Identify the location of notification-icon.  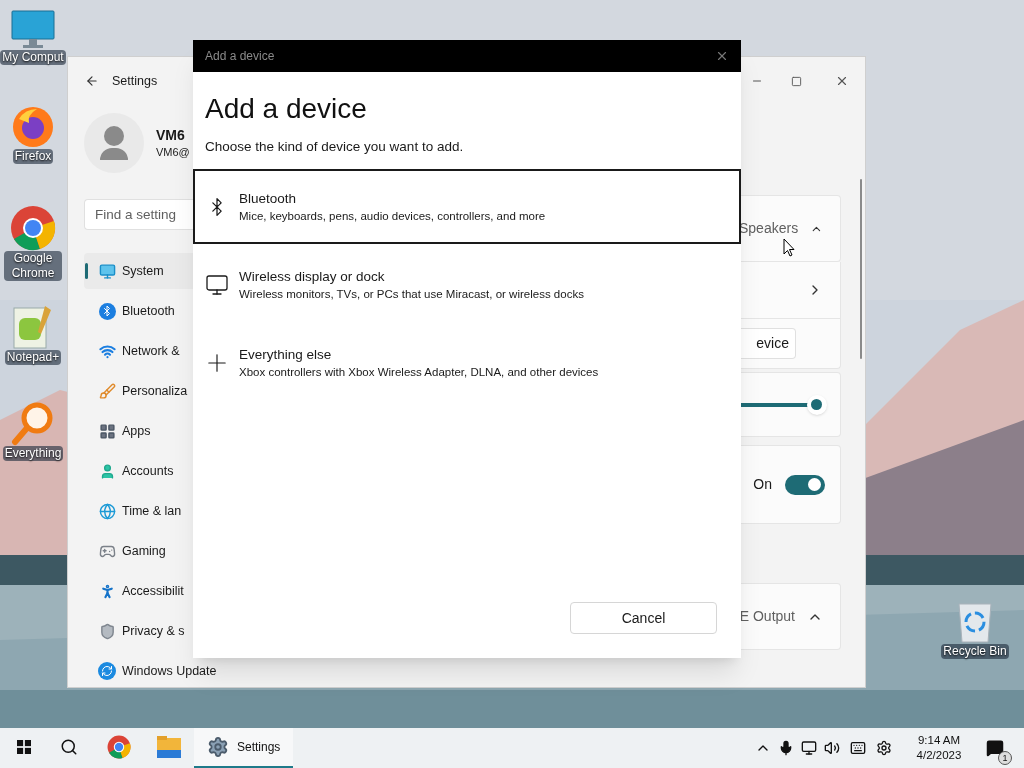
(995, 748).